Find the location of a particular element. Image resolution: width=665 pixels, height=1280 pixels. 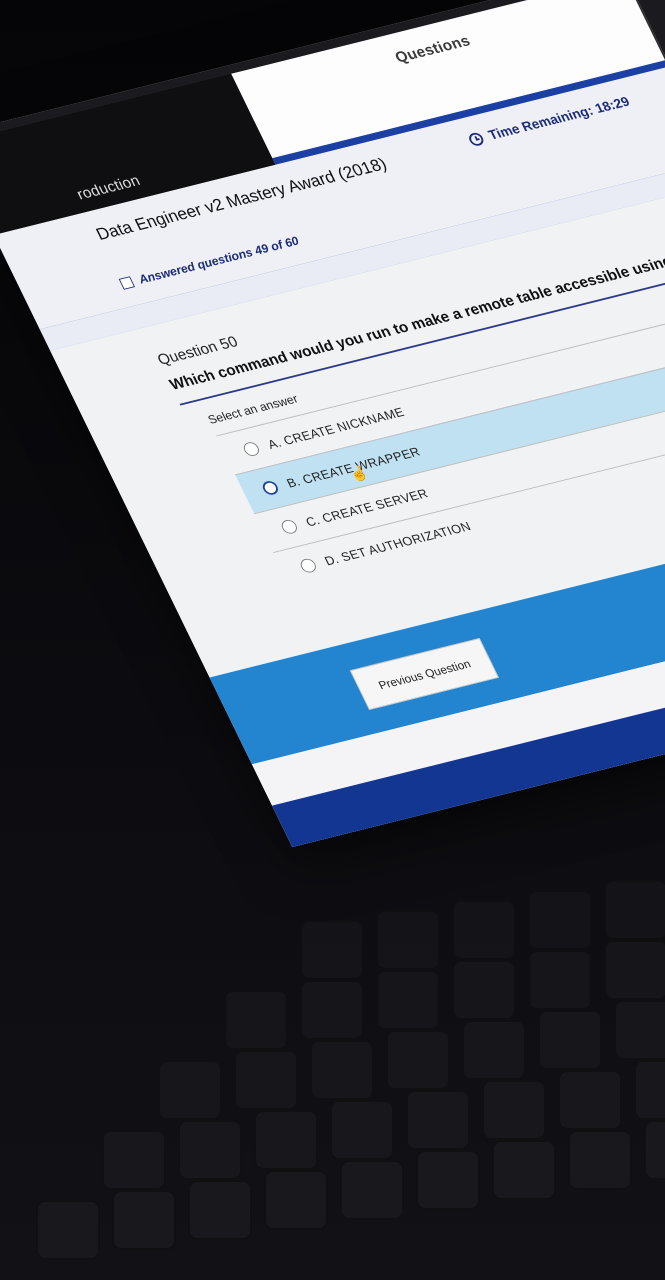

previous-question-button: Previous Question is located at coordinates (424, 674).